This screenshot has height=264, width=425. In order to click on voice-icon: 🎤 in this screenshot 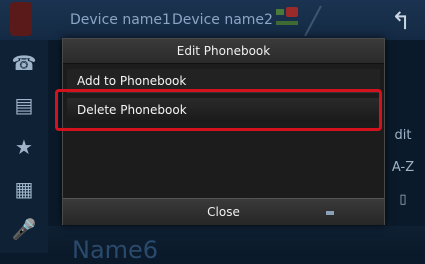, I will do `click(24, 229)`.